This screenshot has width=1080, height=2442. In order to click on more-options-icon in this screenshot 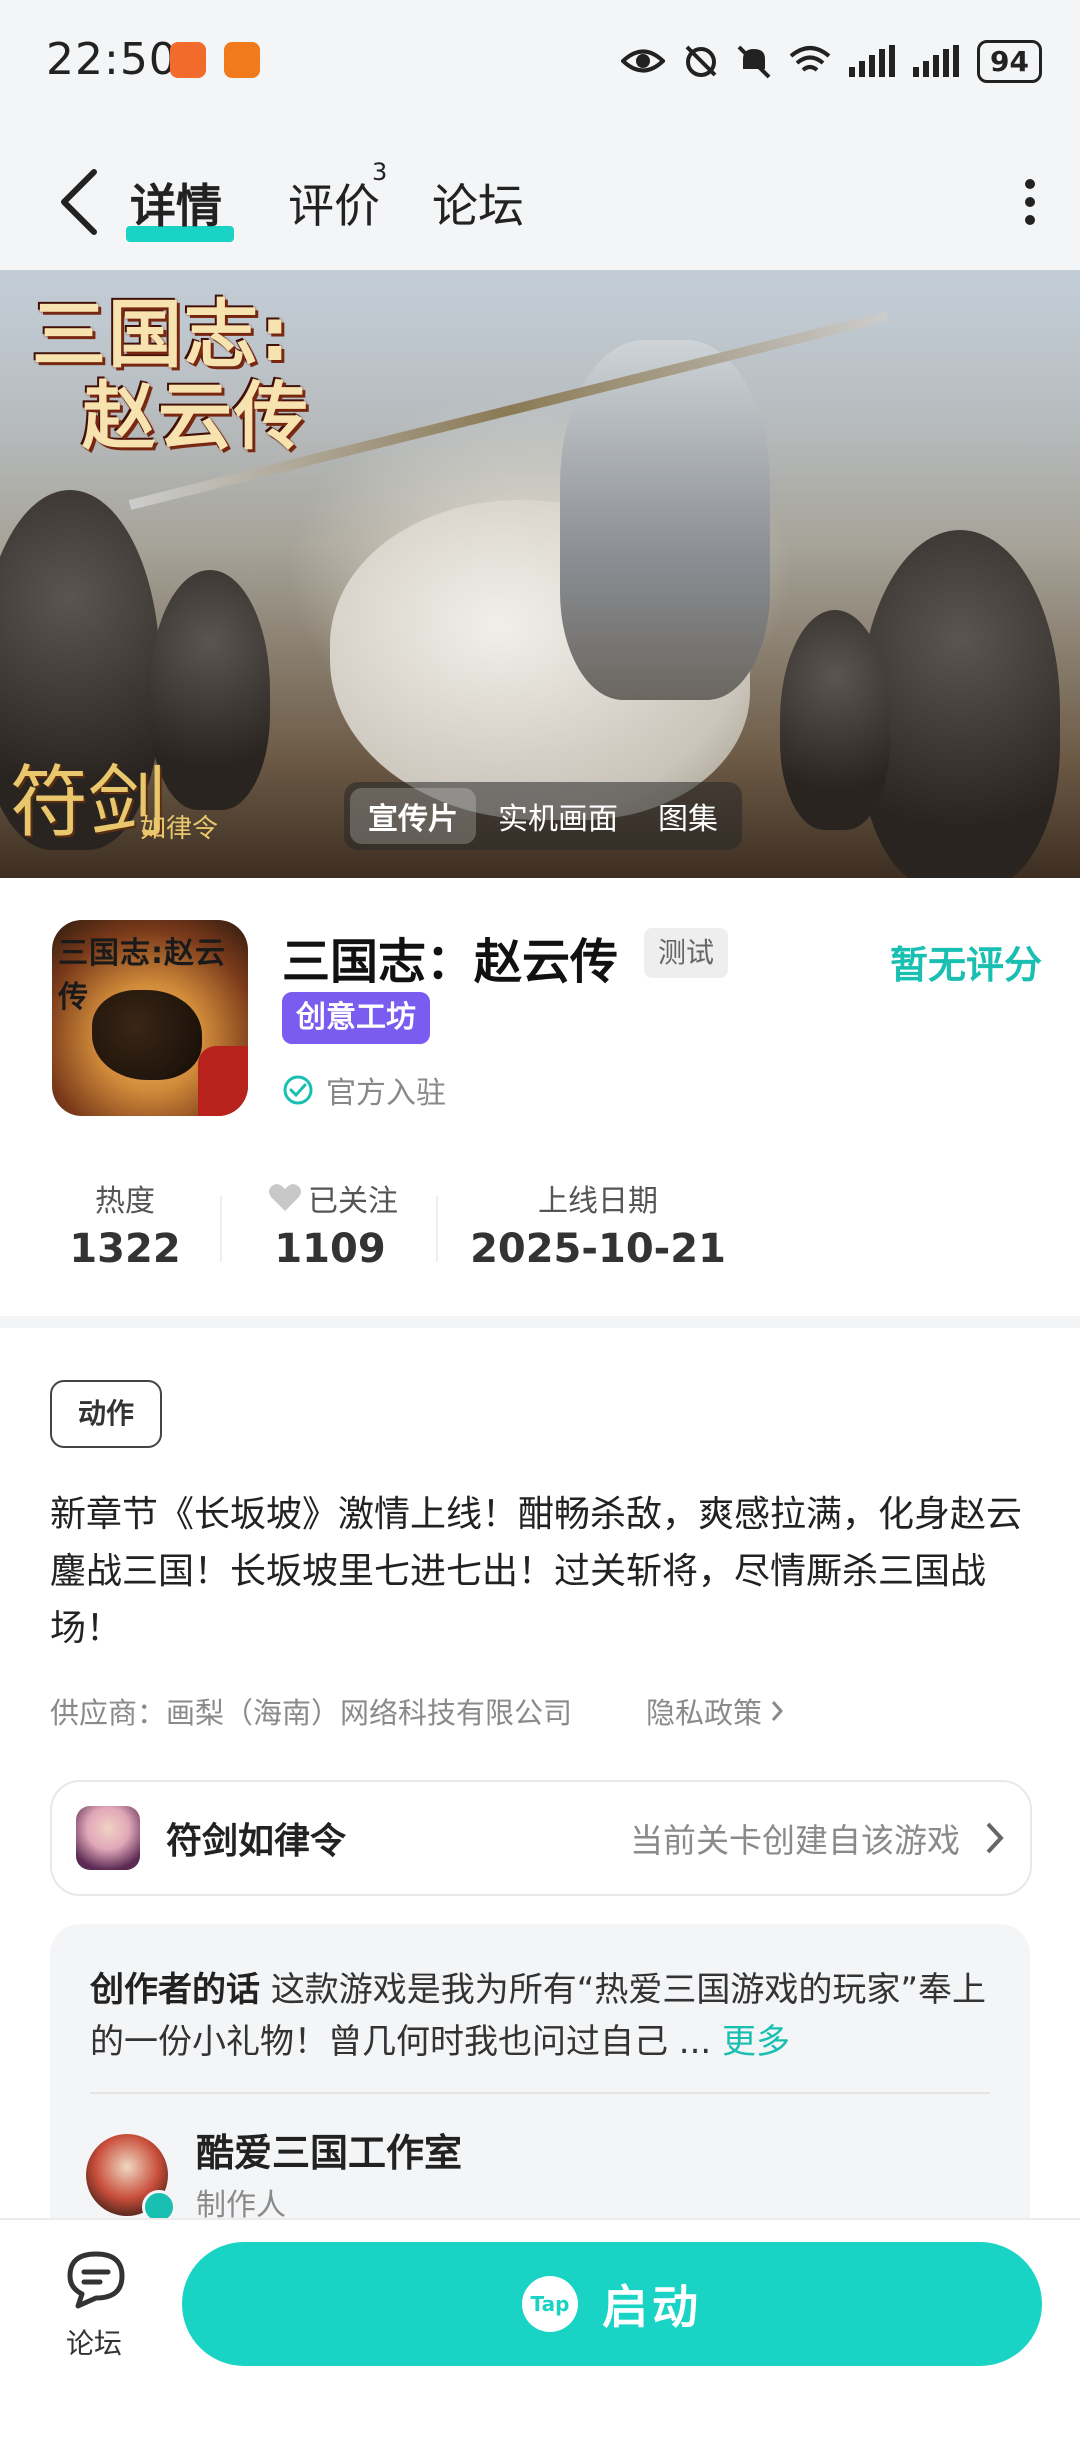, I will do `click(1030, 202)`.